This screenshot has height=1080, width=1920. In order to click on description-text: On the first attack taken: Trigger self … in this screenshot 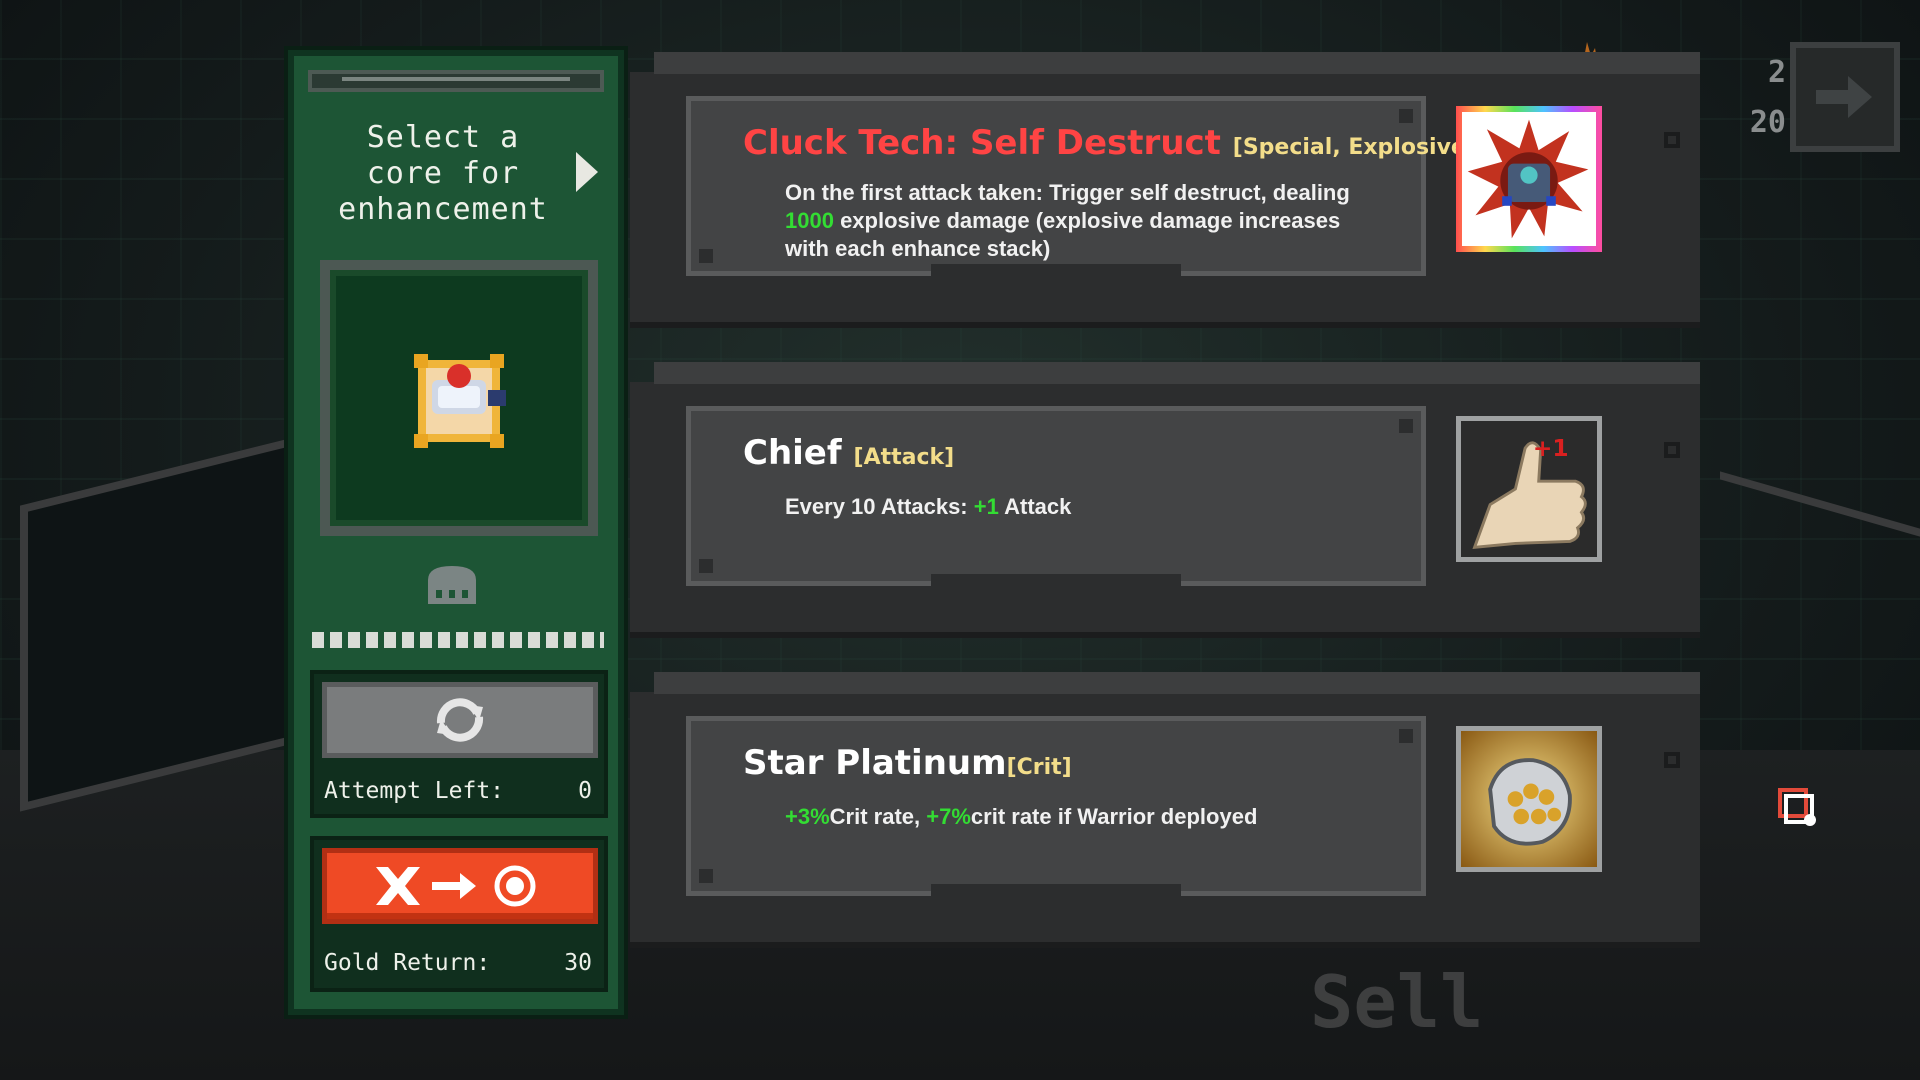, I will do `click(1067, 192)`.